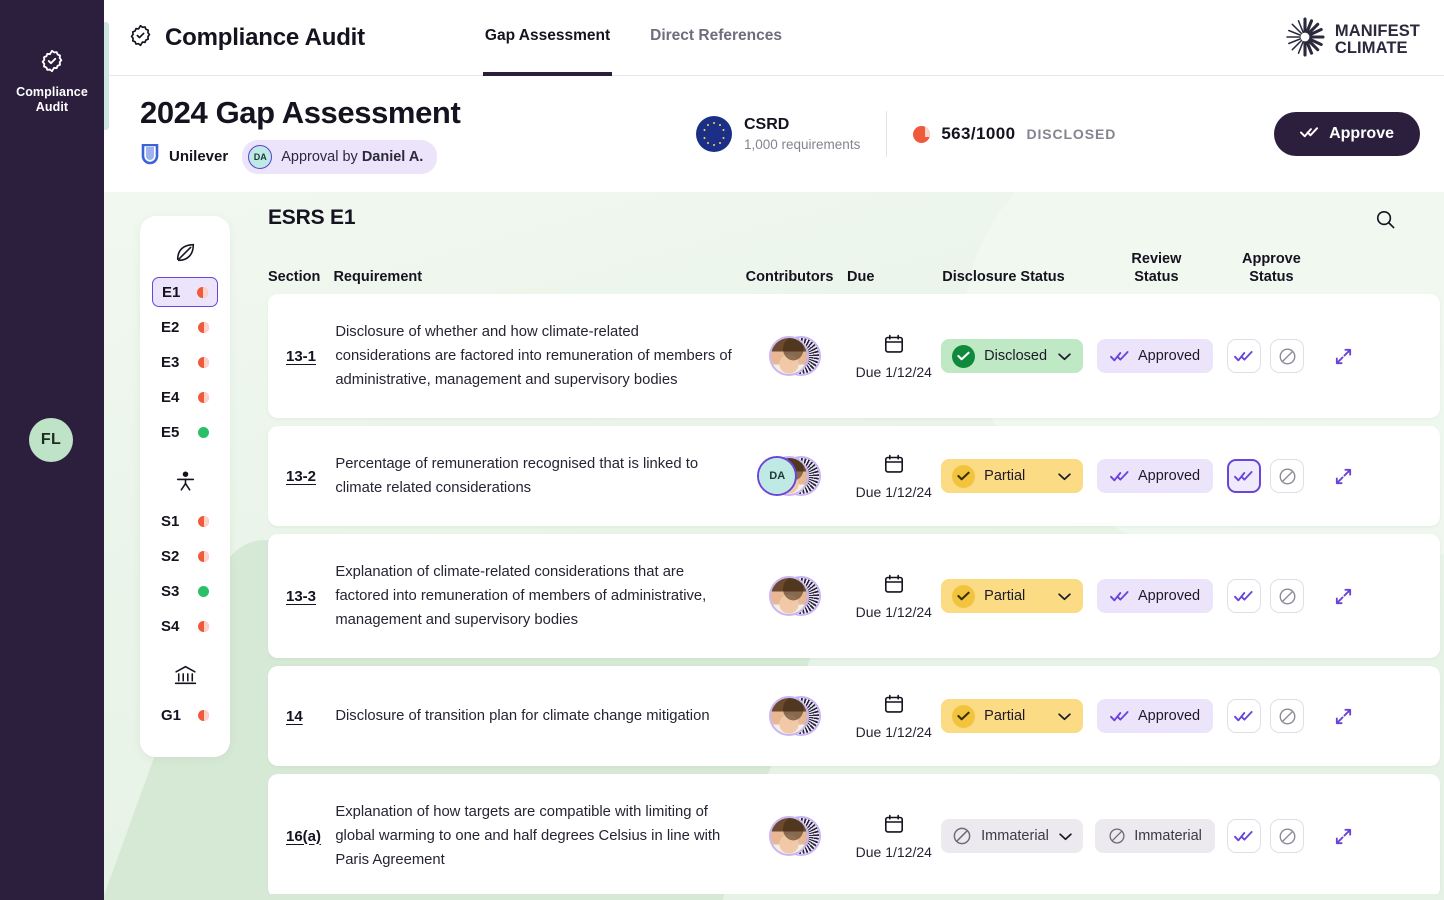 Image resolution: width=1444 pixels, height=900 pixels. I want to click on expand-icon, so click(1343, 836).